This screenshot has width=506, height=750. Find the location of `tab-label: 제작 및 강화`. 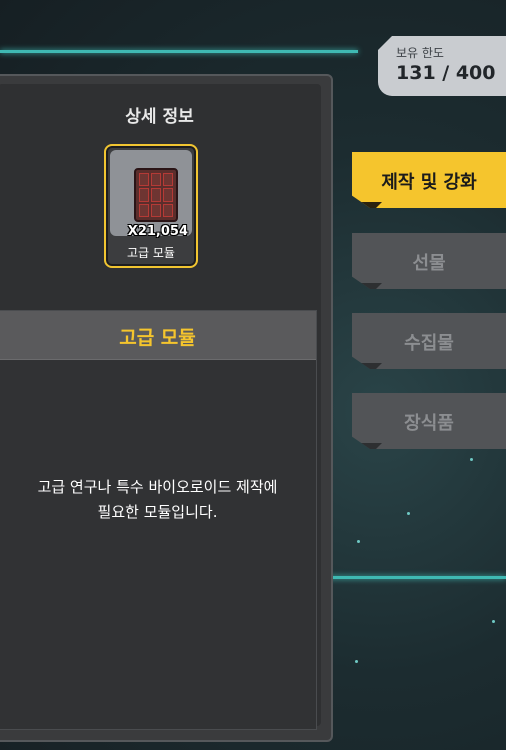

tab-label: 제작 및 강화 is located at coordinates (429, 182).